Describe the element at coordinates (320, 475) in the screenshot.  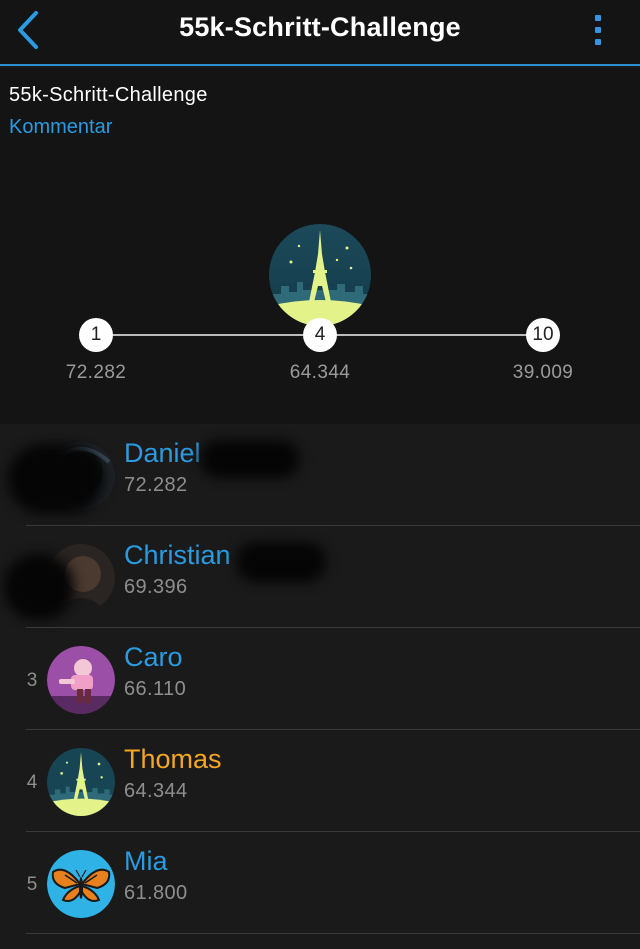
I see `leaderboard-row: 1 Daniel 72.282` at that location.